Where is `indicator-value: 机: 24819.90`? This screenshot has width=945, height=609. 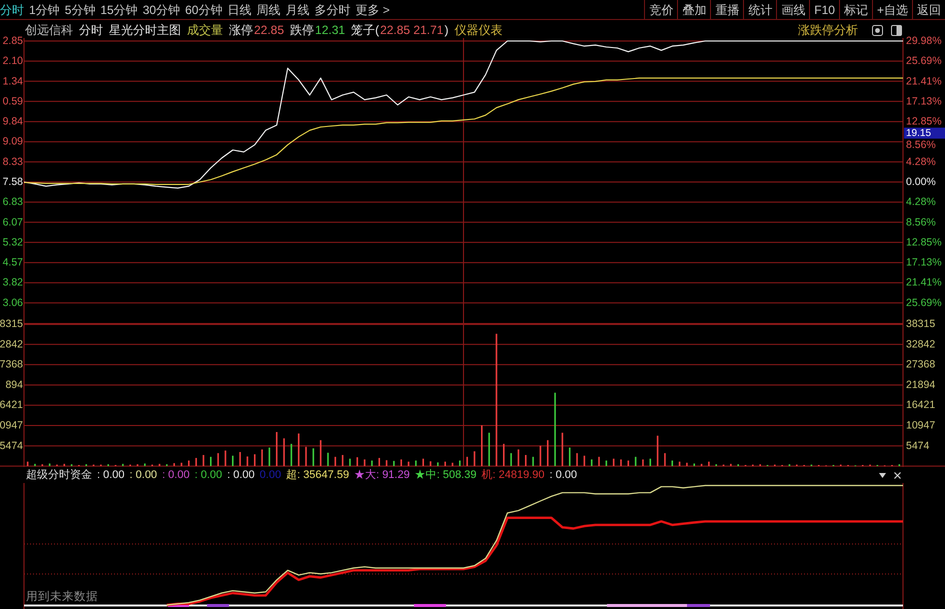
indicator-value: 机: 24819.90 is located at coordinates (512, 475).